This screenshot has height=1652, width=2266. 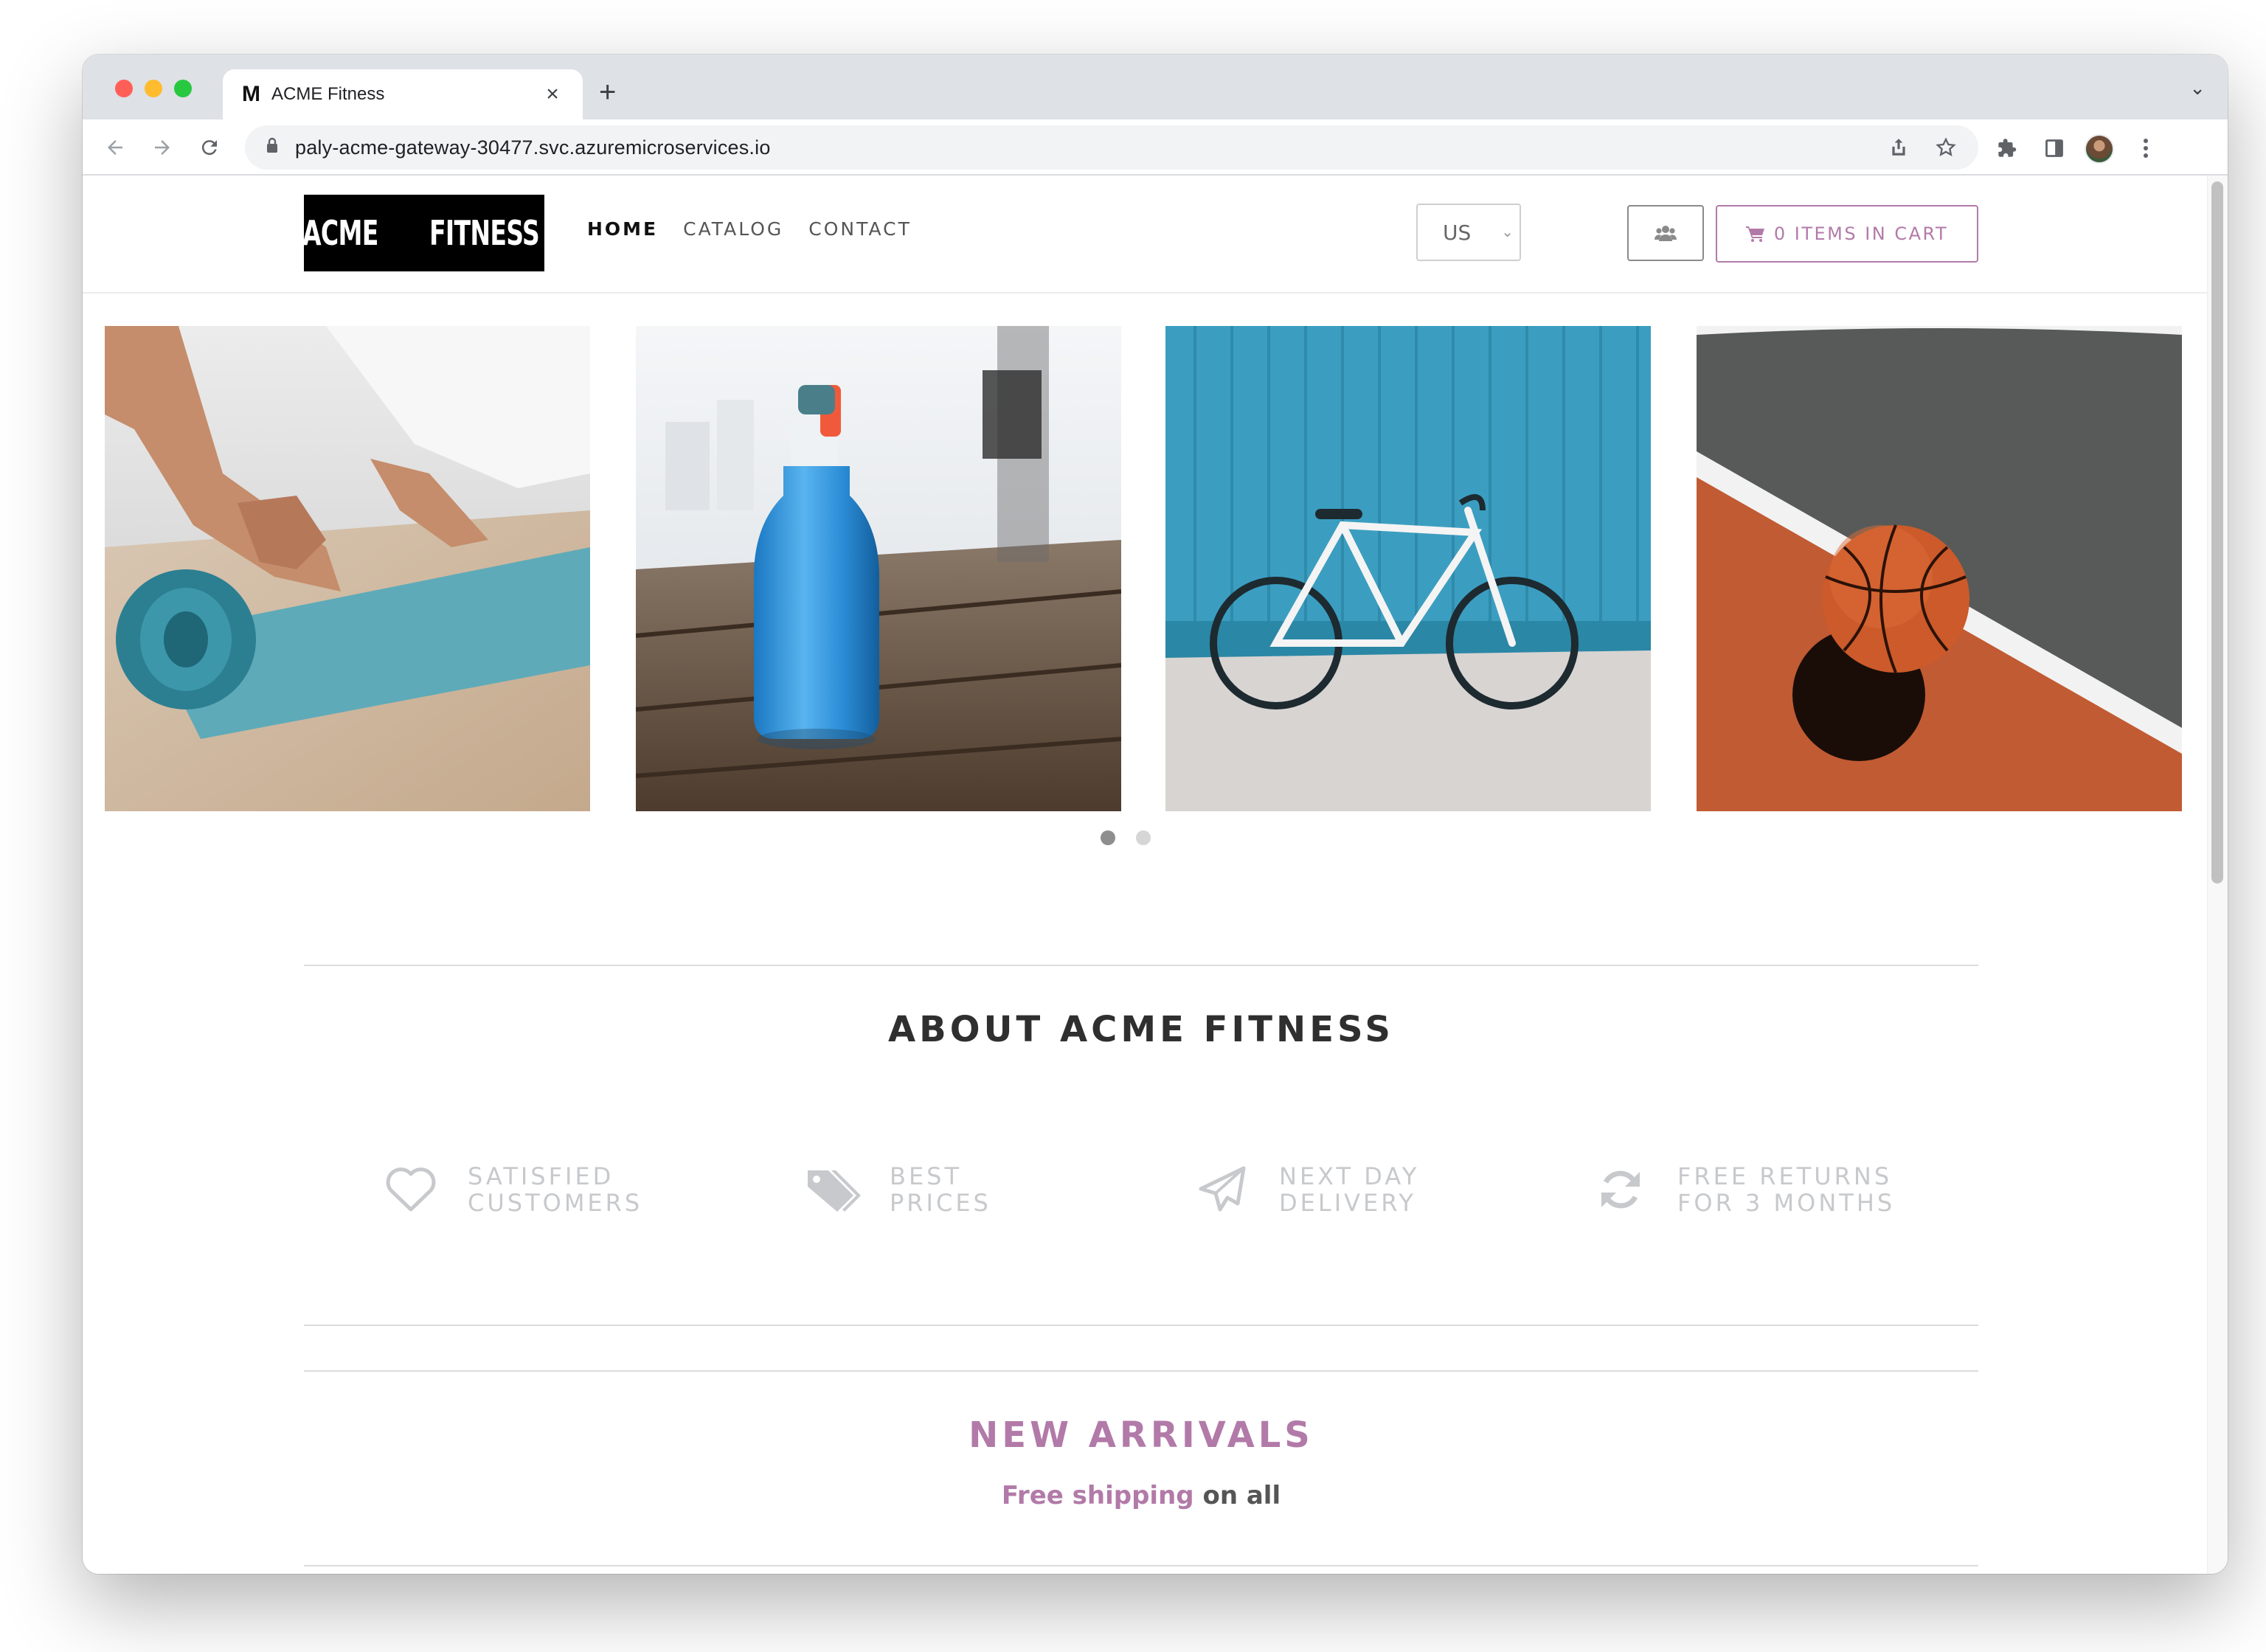 What do you see at coordinates (183, 88) in the screenshot?
I see `maximize-window-button` at bounding box center [183, 88].